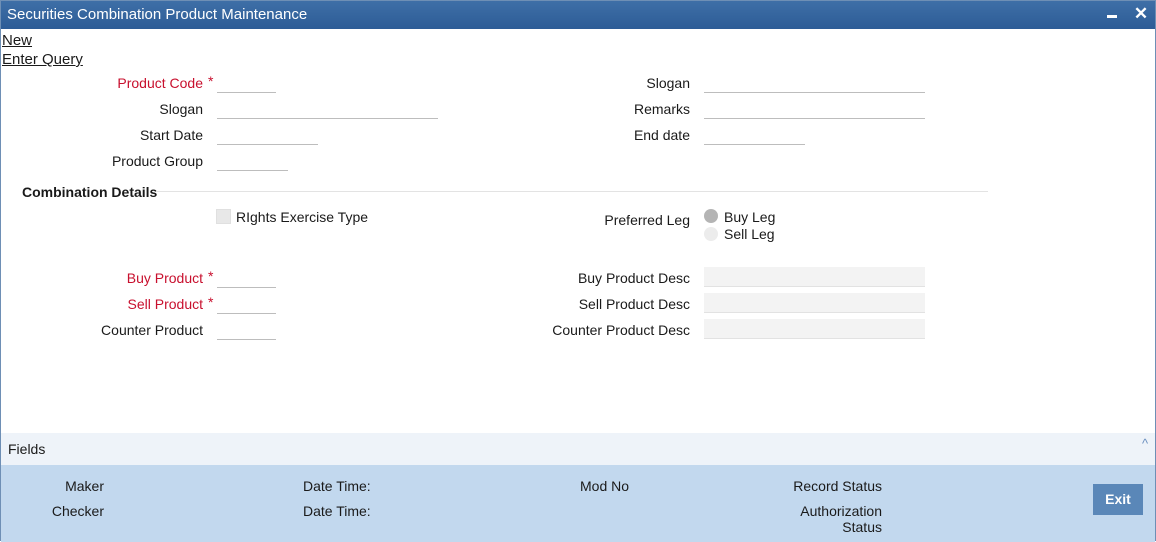 The image size is (1156, 542). I want to click on sell-product-desc-input, so click(814, 303).